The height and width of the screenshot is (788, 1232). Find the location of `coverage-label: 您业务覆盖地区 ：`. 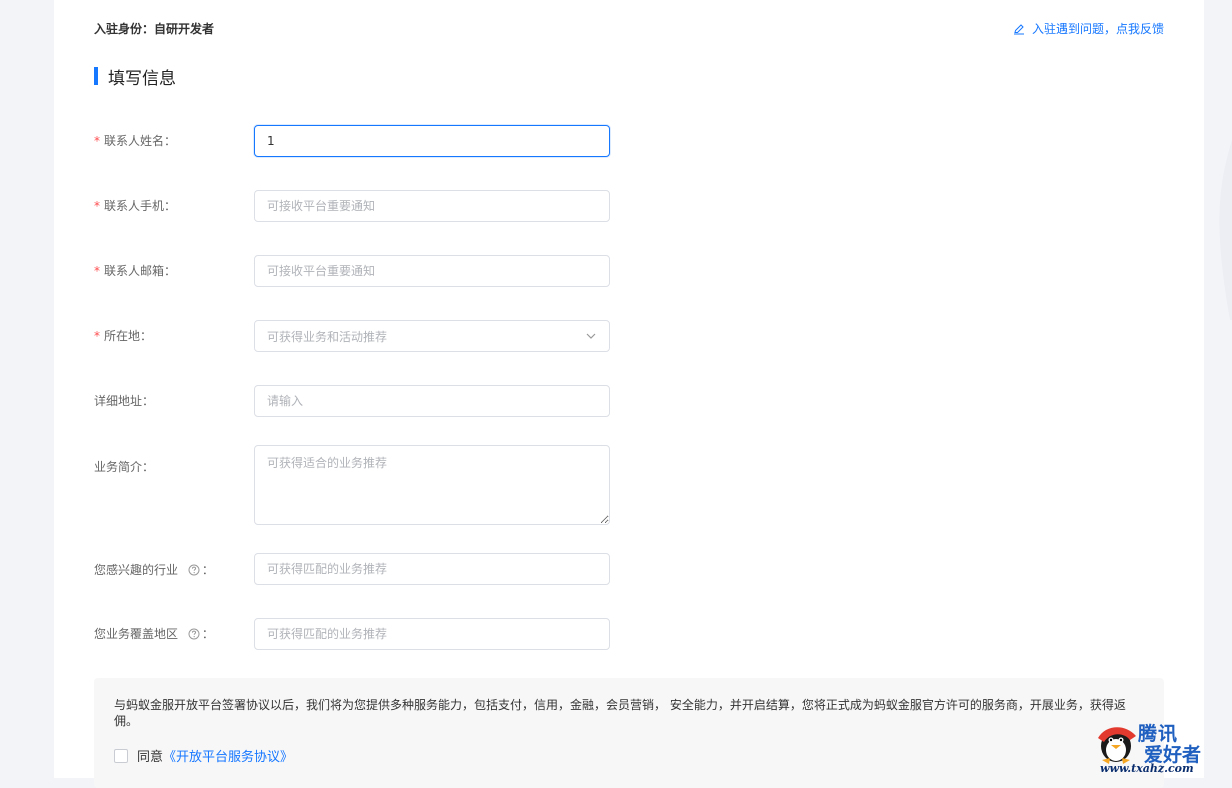

coverage-label: 您业务覆盖地区 ： is located at coordinates (154, 634).